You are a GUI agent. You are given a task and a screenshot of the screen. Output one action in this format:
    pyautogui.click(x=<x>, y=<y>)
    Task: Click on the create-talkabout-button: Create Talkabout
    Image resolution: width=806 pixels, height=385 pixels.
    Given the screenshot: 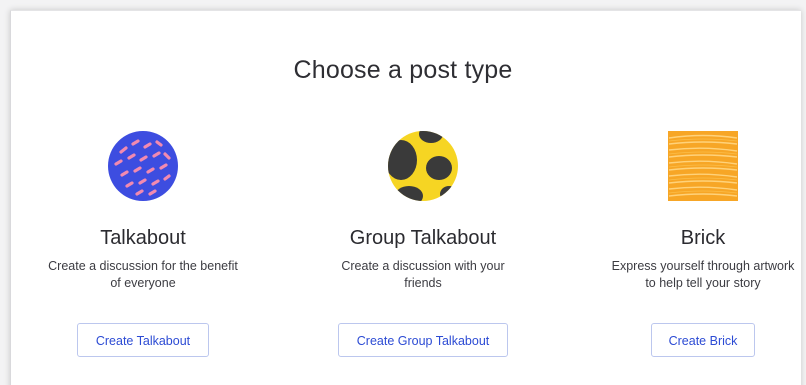 What is the action you would take?
    pyautogui.click(x=143, y=340)
    